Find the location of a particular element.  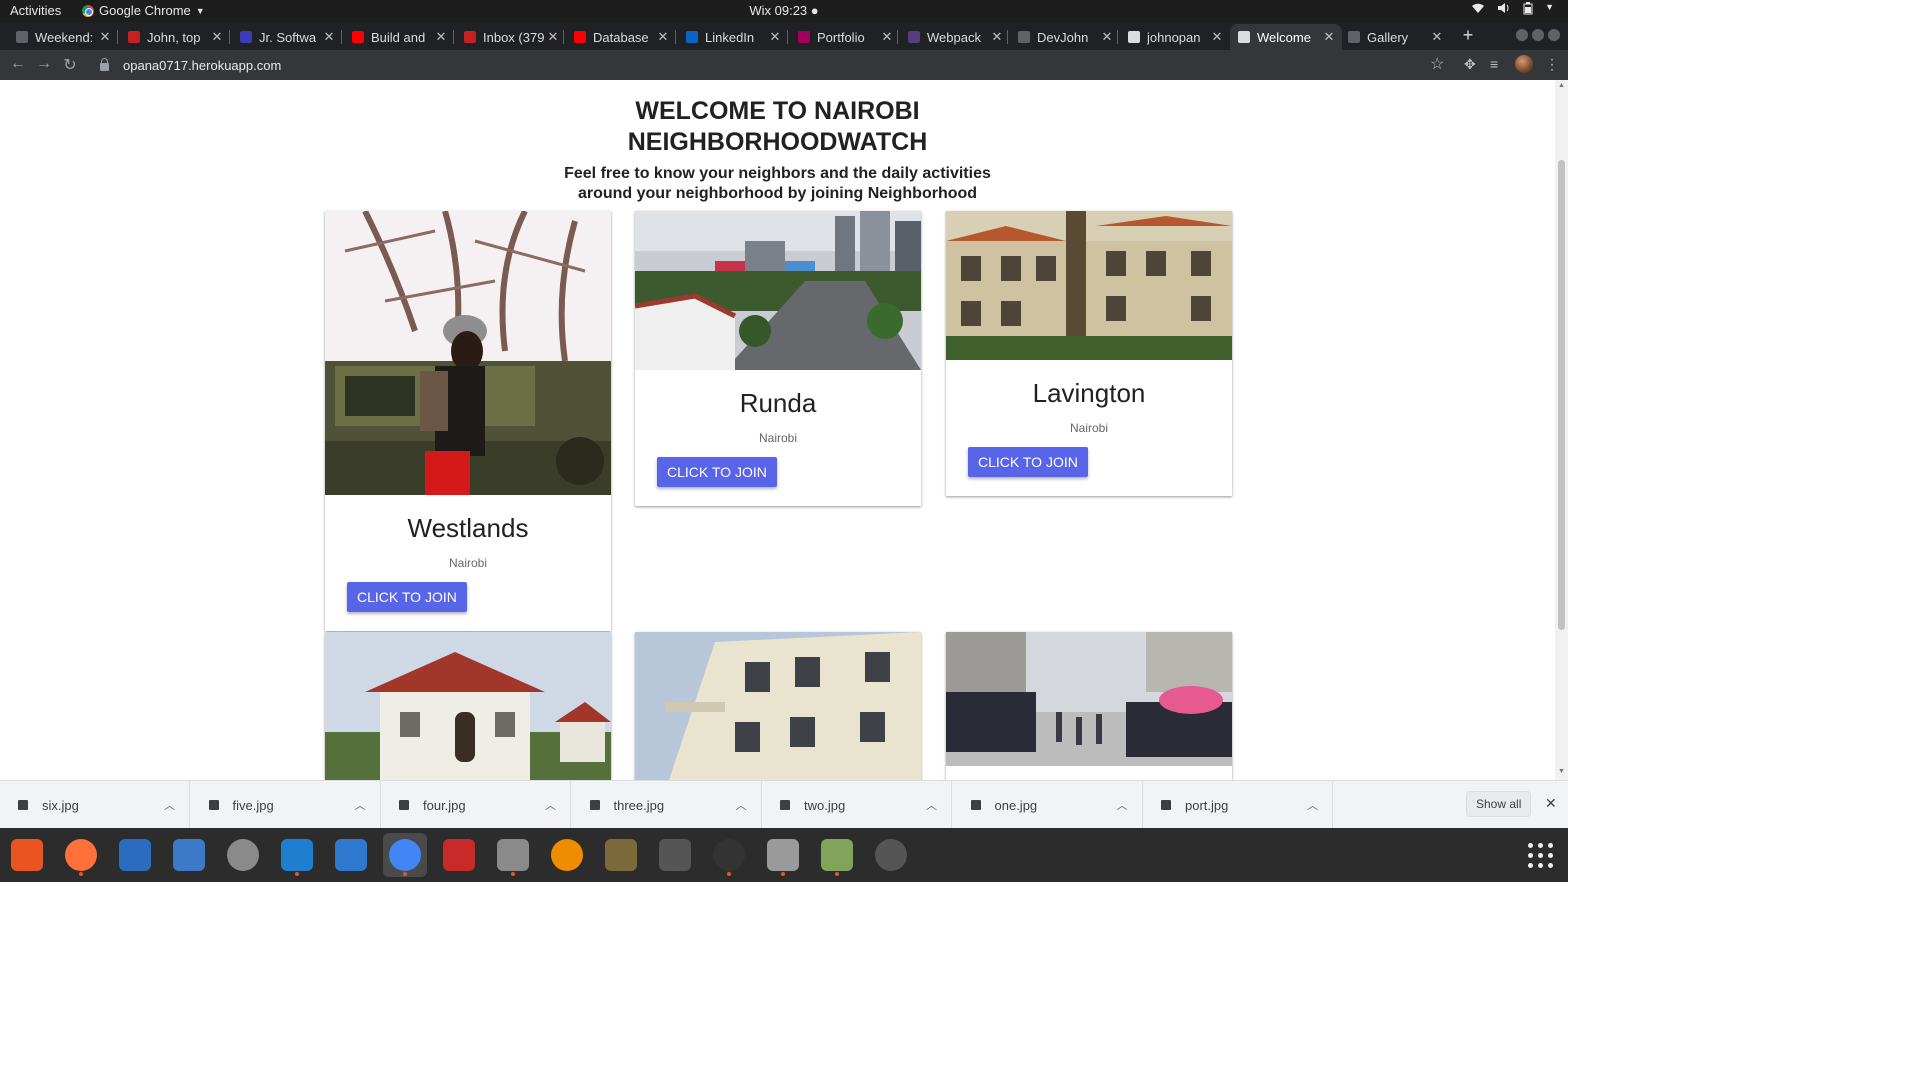

maximize-button is located at coordinates (1538, 35).